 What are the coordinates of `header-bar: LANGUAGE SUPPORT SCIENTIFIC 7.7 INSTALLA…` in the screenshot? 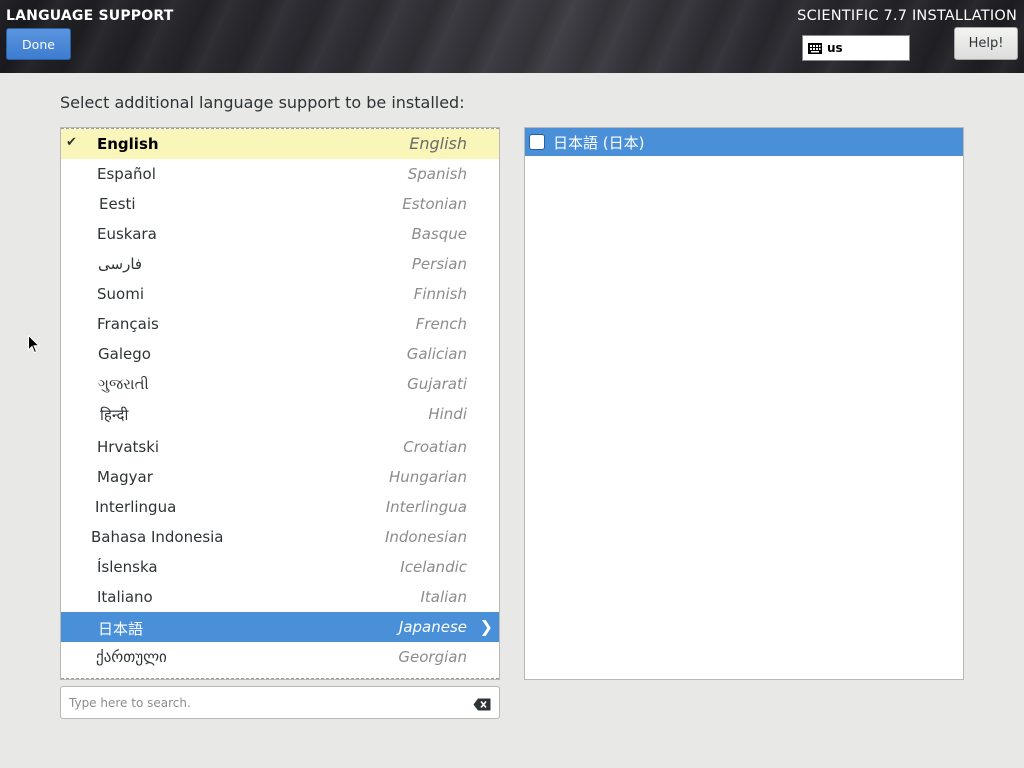 It's located at (512, 36).